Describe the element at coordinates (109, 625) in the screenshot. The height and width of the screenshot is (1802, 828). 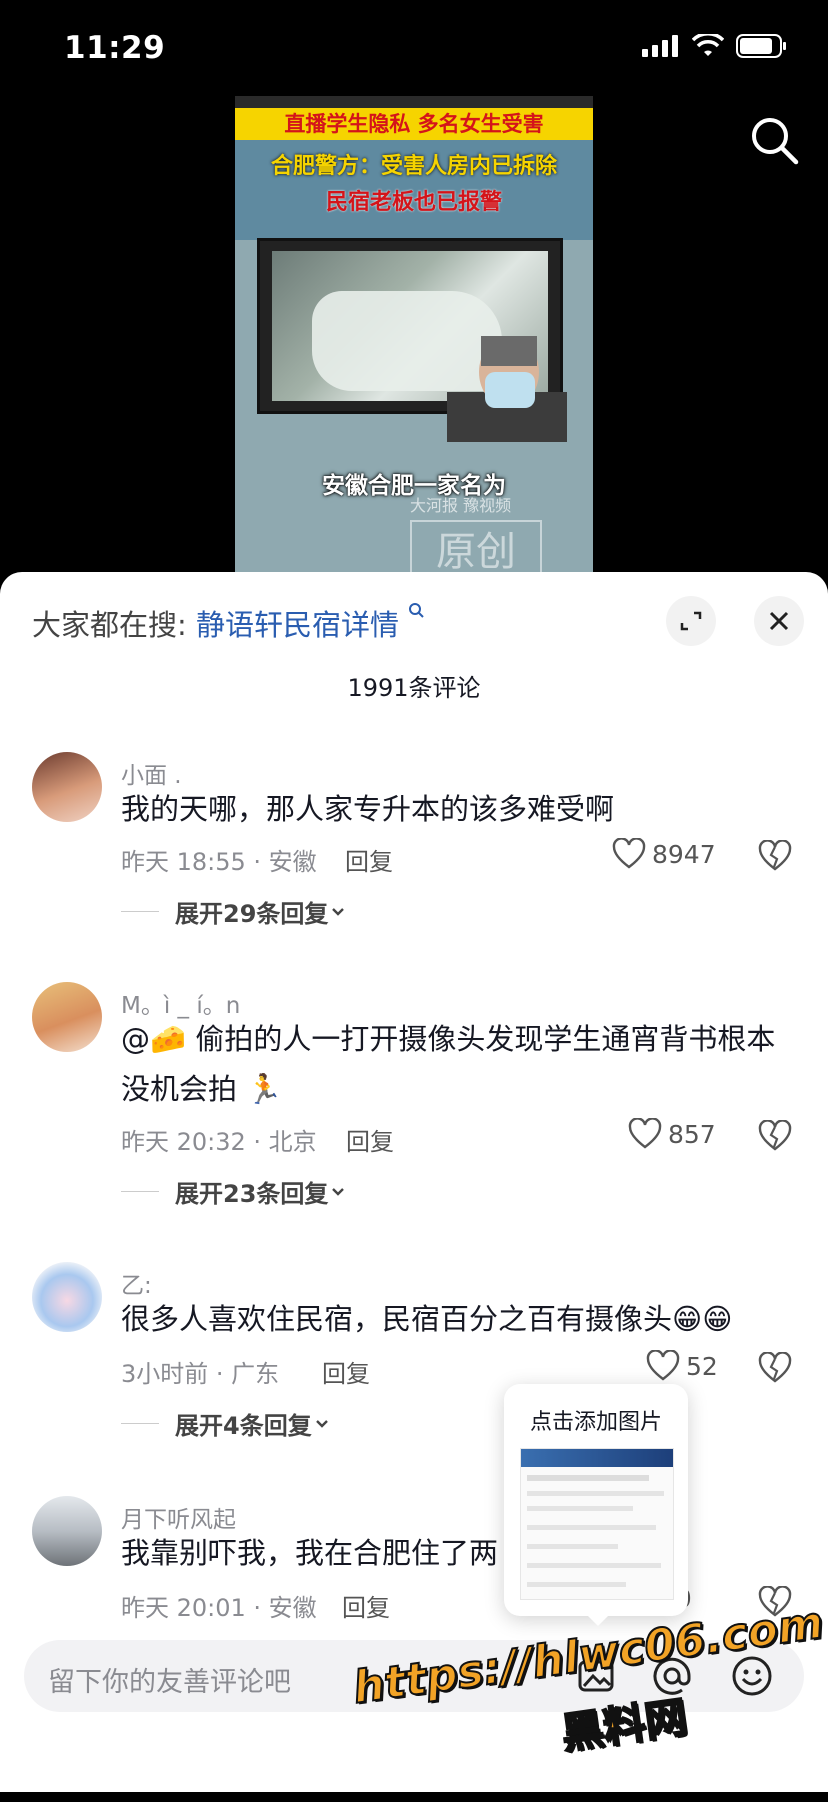
I see `search-prefix: 大家都在搜:` at that location.